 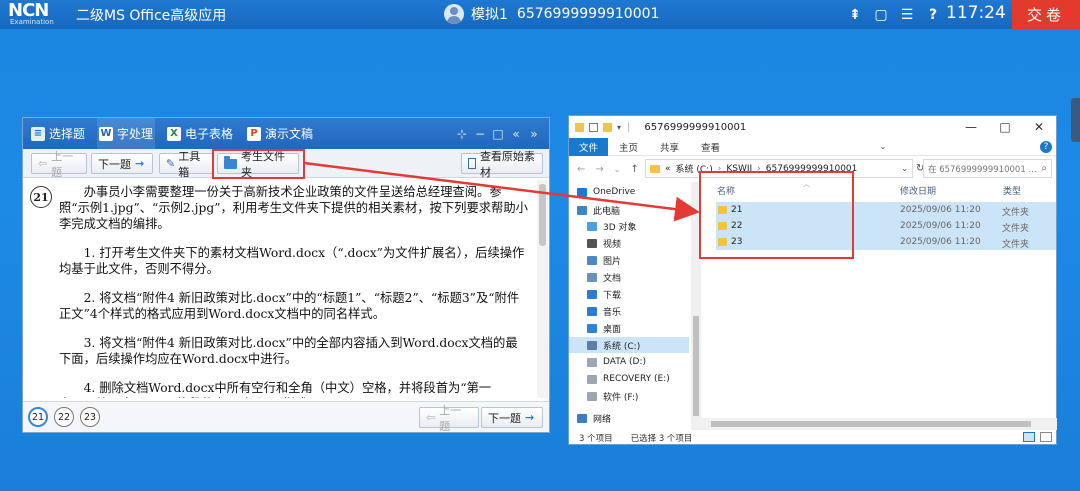 I want to click on collapse-icon: ⇞, so click(x=855, y=15).